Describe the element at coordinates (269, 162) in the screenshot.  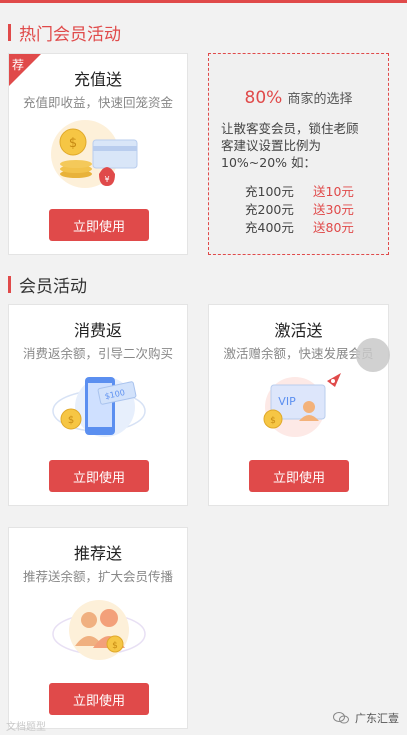
I see `promo-desc-line3: 10%~20% 如：` at that location.